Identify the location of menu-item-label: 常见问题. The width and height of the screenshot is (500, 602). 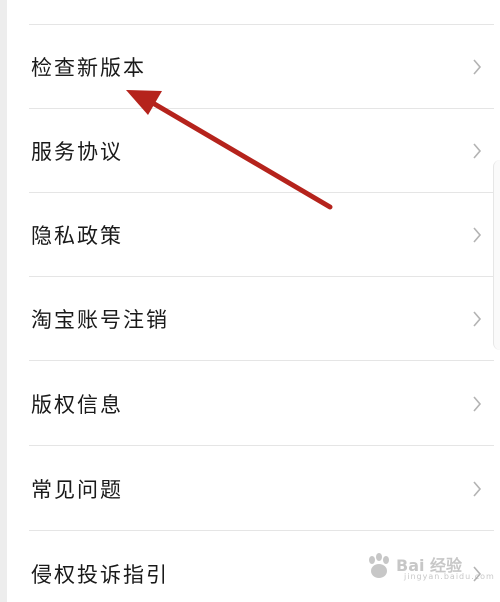
(77, 490).